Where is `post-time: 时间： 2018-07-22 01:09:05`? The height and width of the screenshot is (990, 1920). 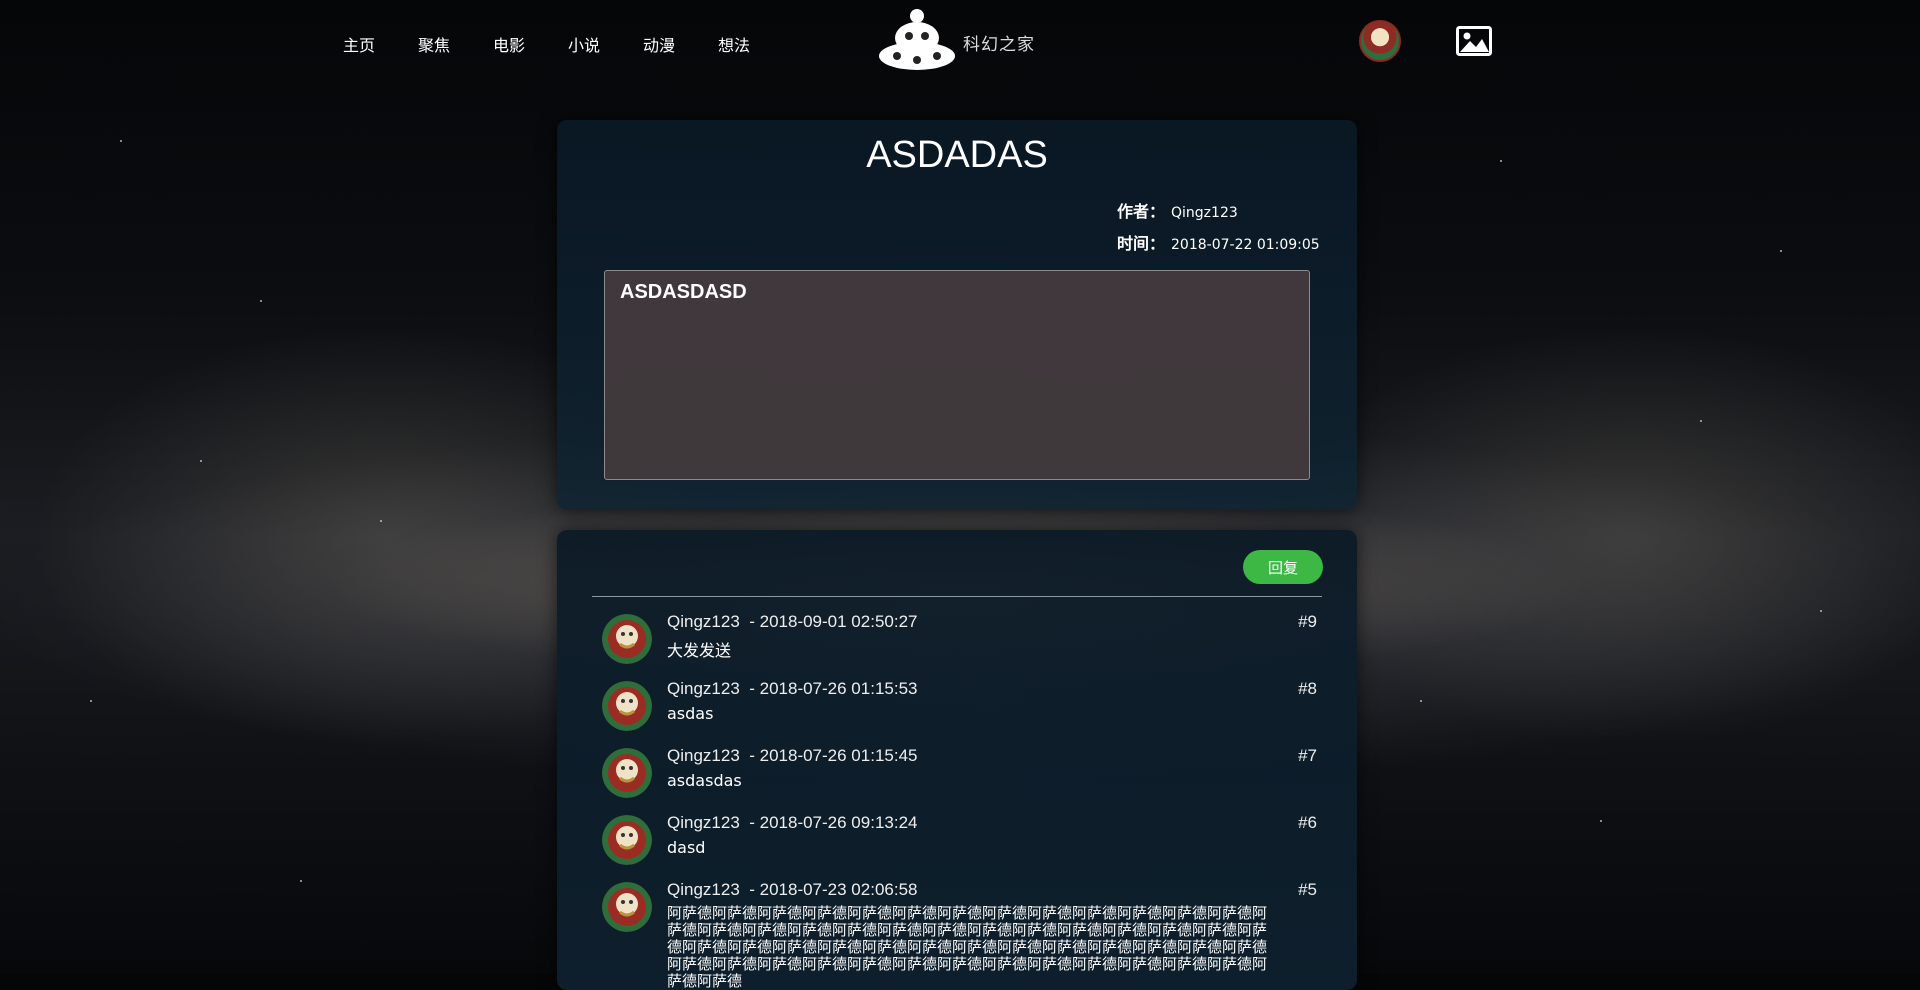
post-time: 时间： 2018-07-22 01:09:05 is located at coordinates (1218, 242).